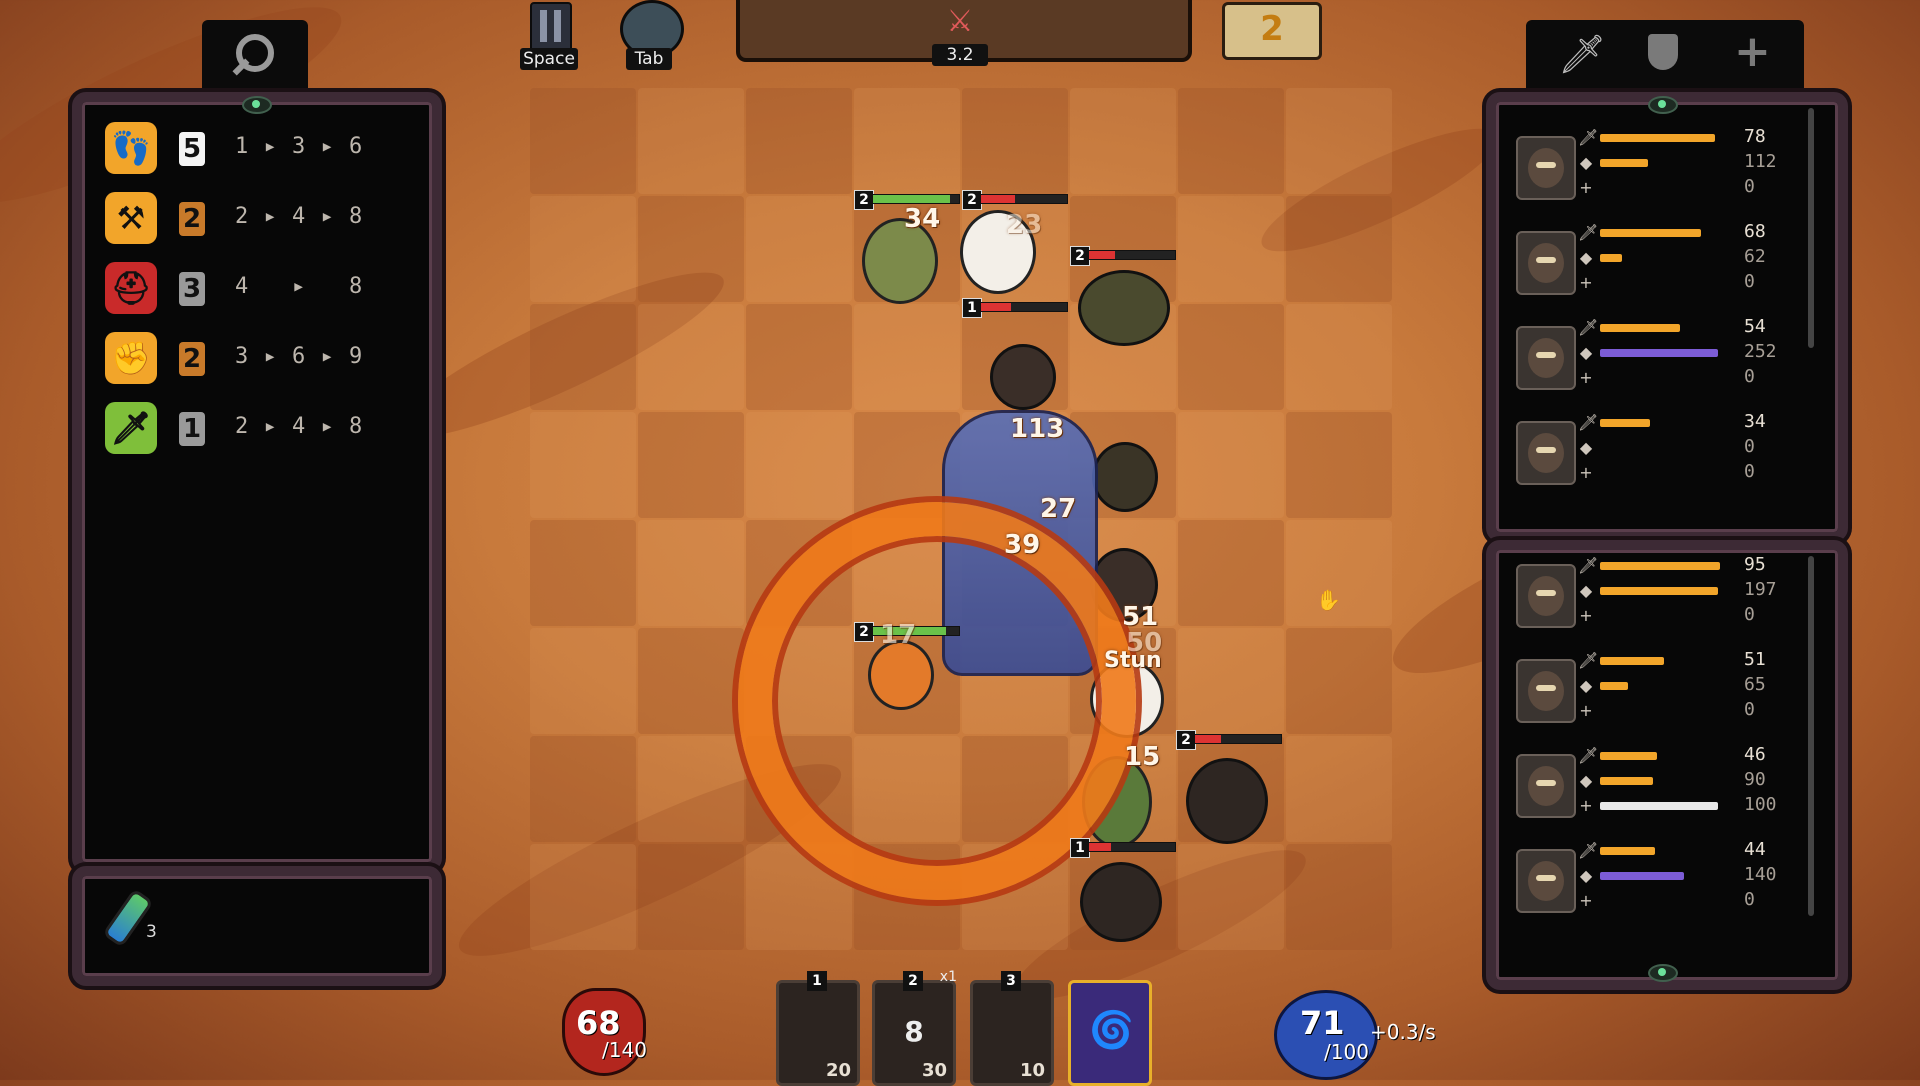 This screenshot has width=1920, height=1086. Describe the element at coordinates (1647, 600) in the screenshot. I see `unit-stat-row: 🗡 95 ◆ 197 +0` at that location.